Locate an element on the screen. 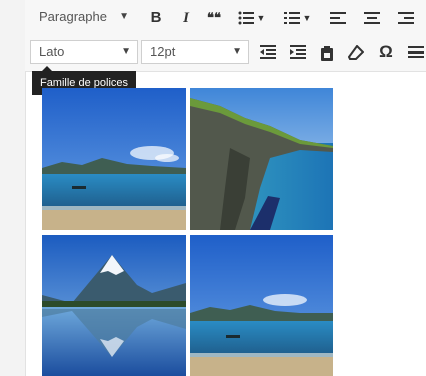 This screenshot has height=376, width=426. align-right-button is located at coordinates (406, 18).